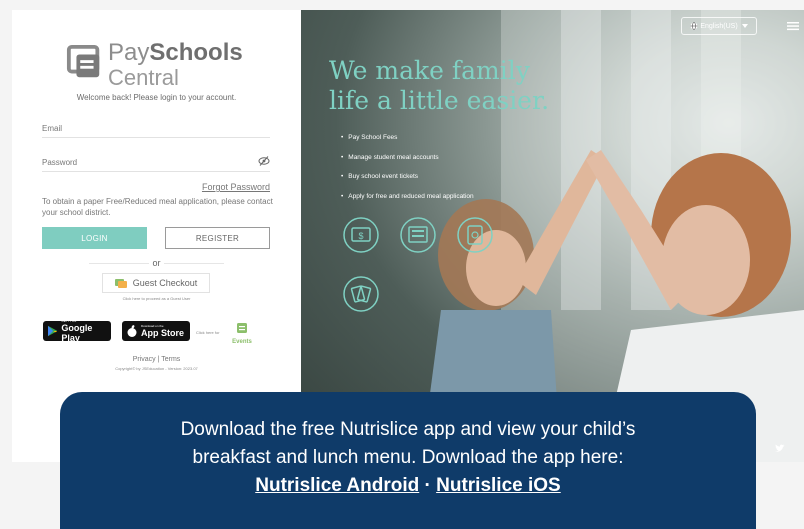  What do you see at coordinates (59, 162) in the screenshot?
I see `password-label: Password` at bounding box center [59, 162].